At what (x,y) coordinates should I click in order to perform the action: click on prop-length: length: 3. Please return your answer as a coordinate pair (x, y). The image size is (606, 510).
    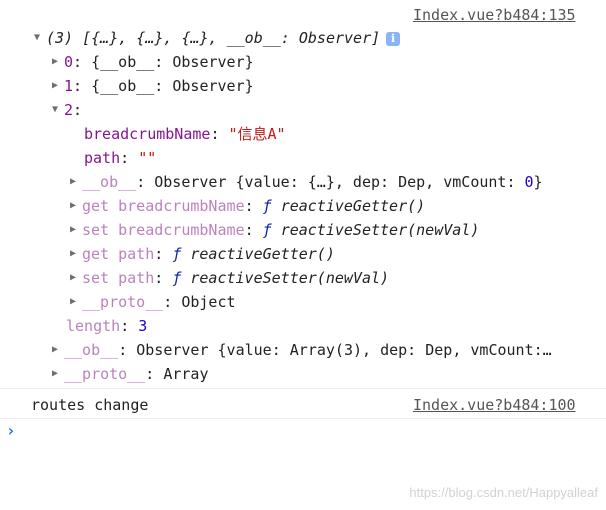
    Looking at the image, I should click on (106, 326).